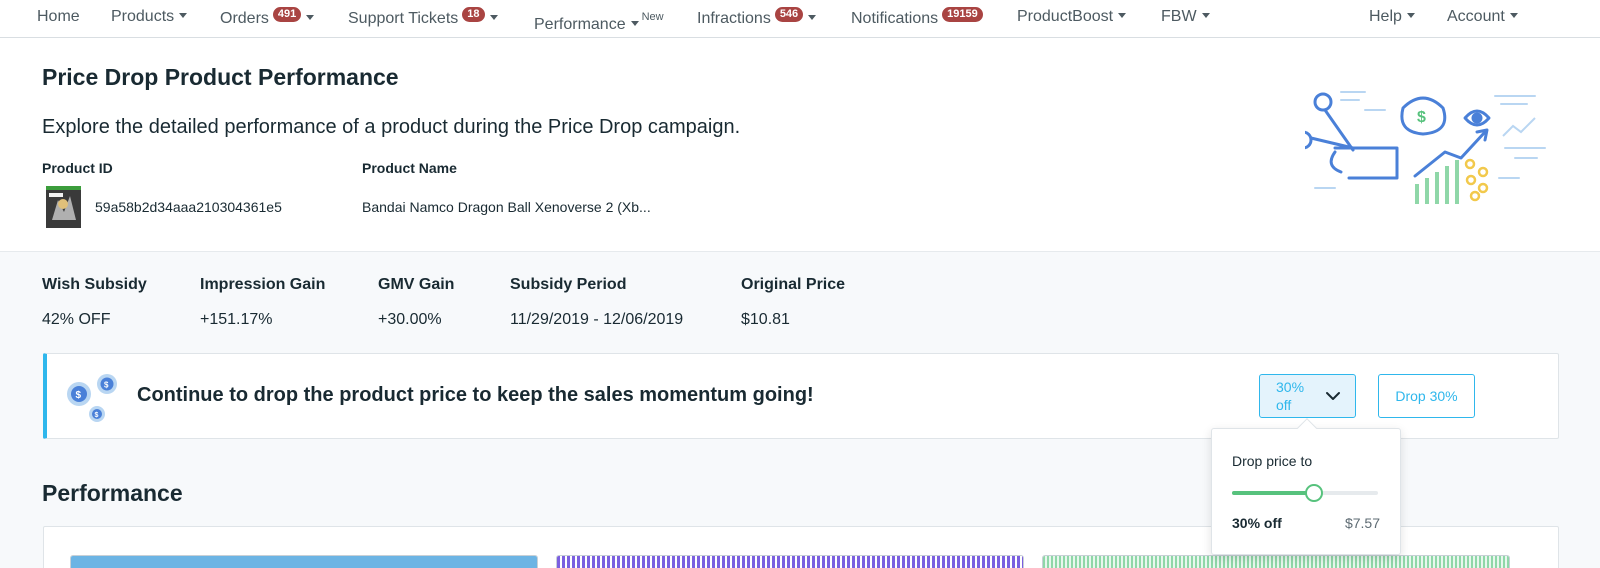  Describe the element at coordinates (1476, 16) in the screenshot. I see `nav-account-label: Account` at that location.